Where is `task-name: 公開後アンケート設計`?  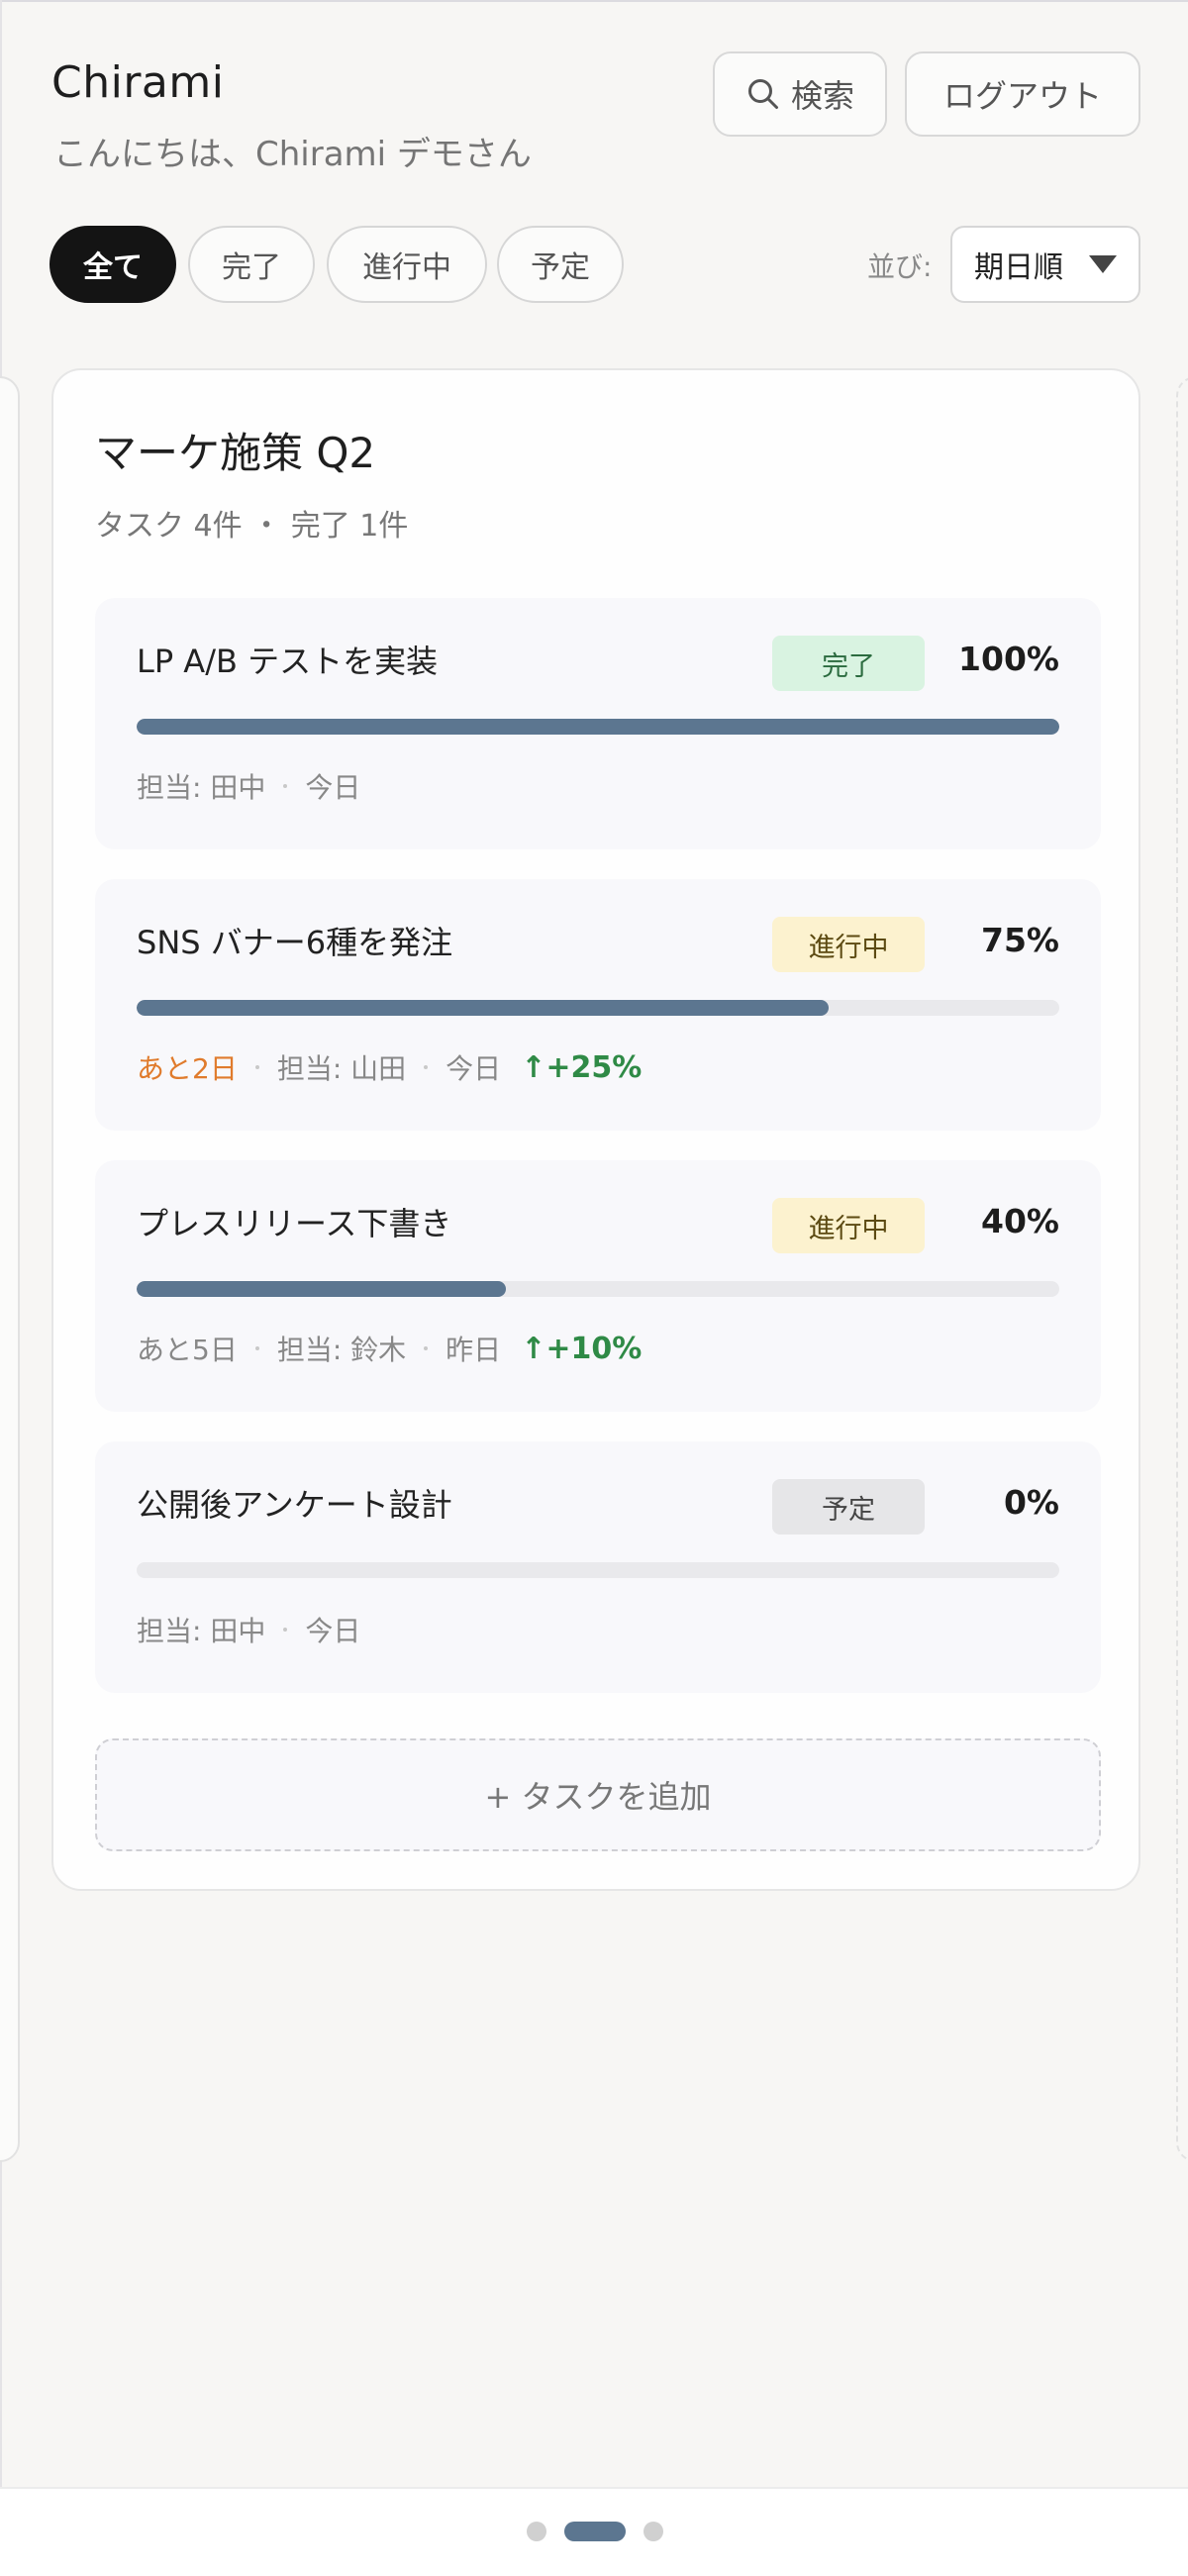
task-name: 公開後アンケート設計 is located at coordinates (295, 1505).